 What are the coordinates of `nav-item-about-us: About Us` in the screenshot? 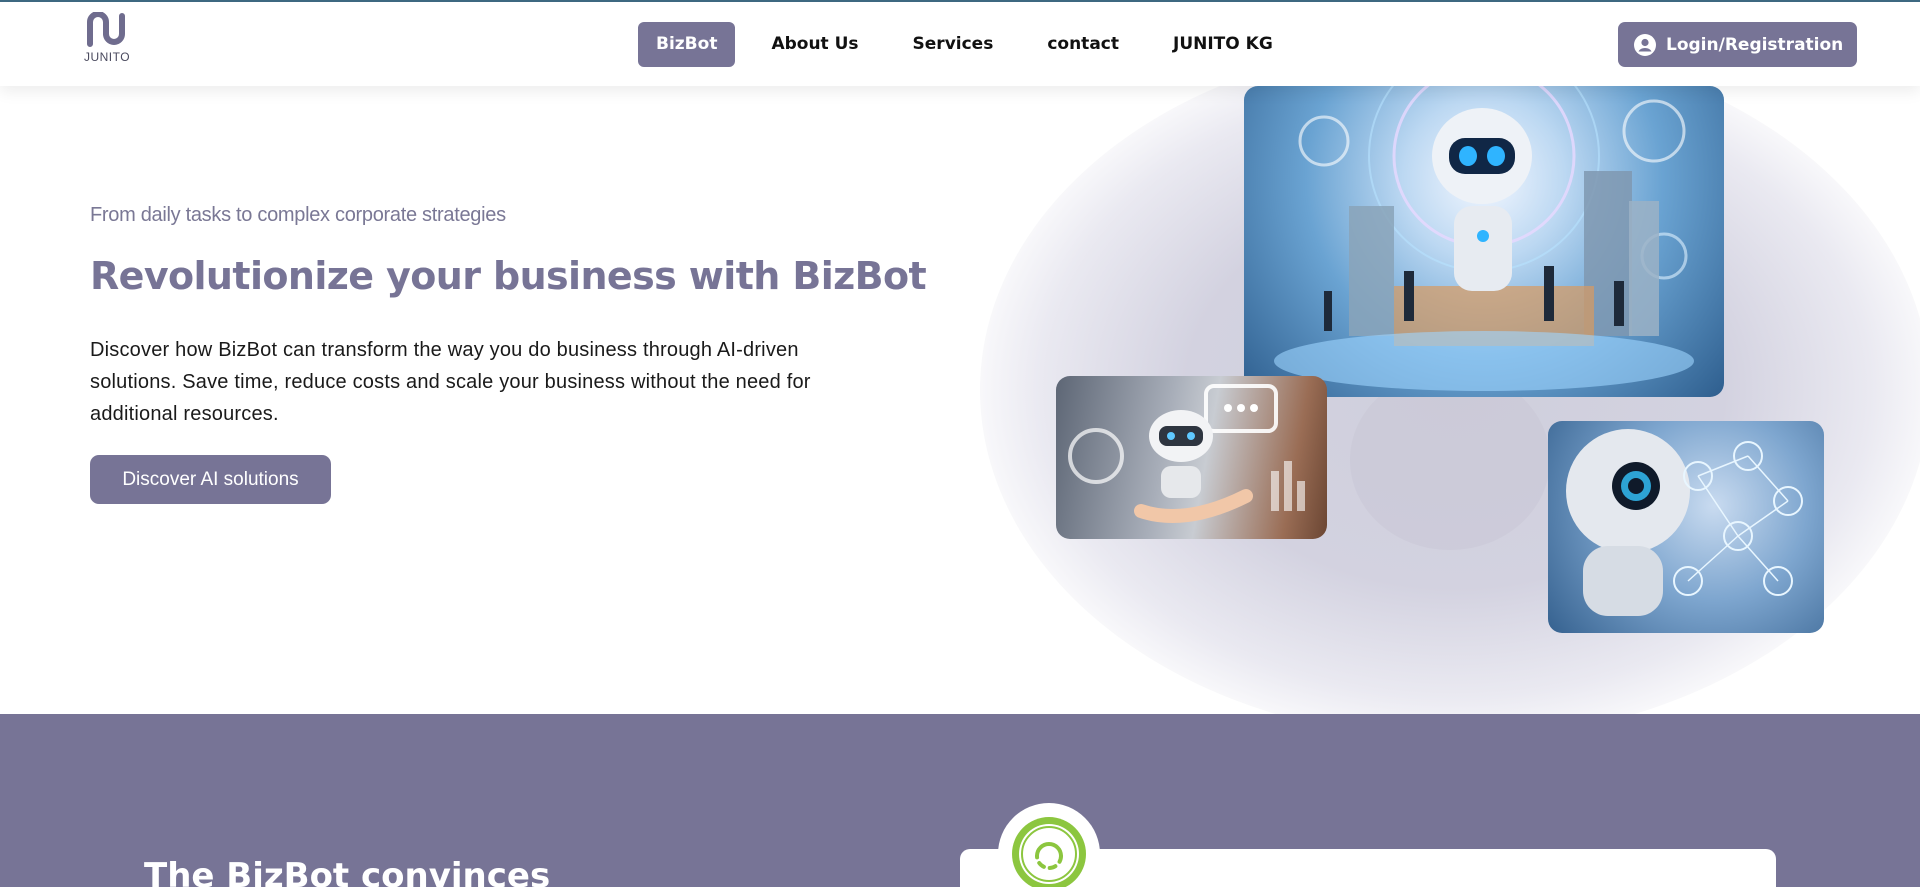 It's located at (814, 44).